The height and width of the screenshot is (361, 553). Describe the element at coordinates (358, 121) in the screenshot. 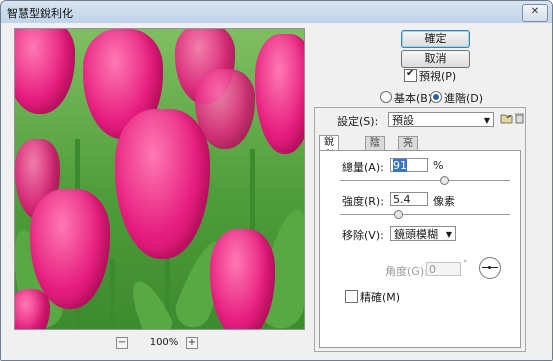

I see `settings-label: 設定(S):` at that location.